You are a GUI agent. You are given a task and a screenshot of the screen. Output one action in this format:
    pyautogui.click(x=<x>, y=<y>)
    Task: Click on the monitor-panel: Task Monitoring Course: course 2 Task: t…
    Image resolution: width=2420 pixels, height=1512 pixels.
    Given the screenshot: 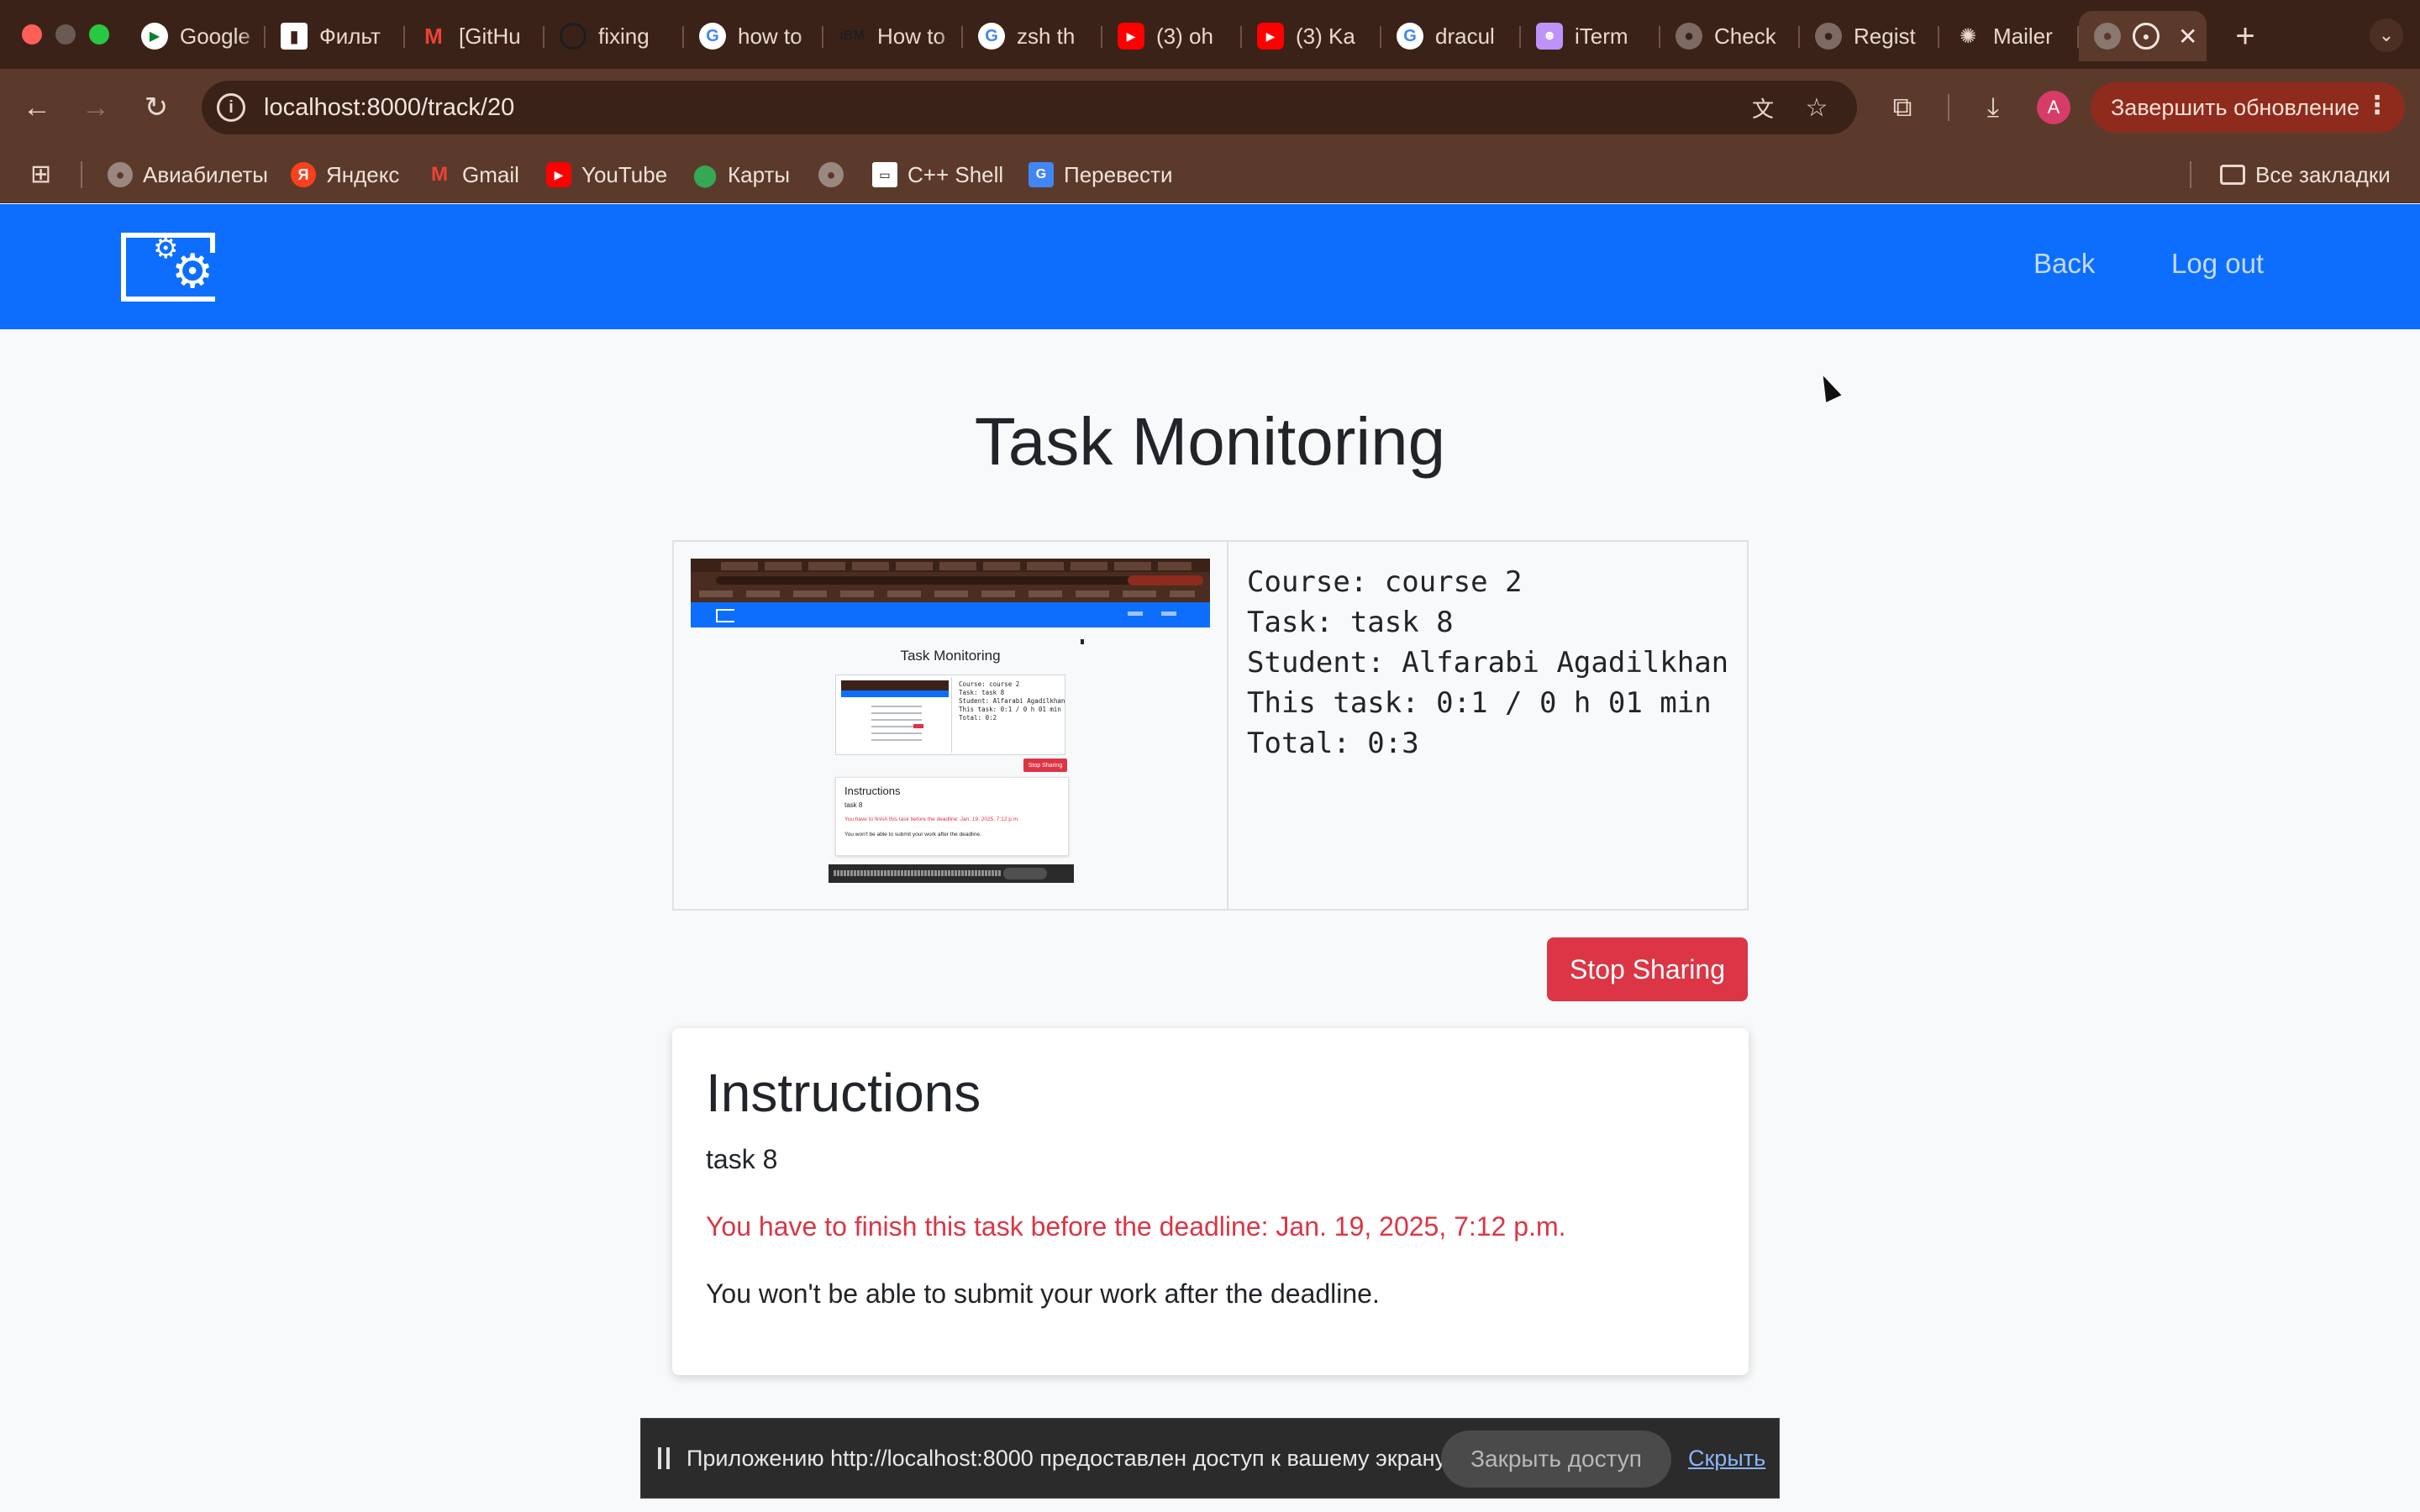 What is the action you would take?
    pyautogui.click(x=1210, y=725)
    